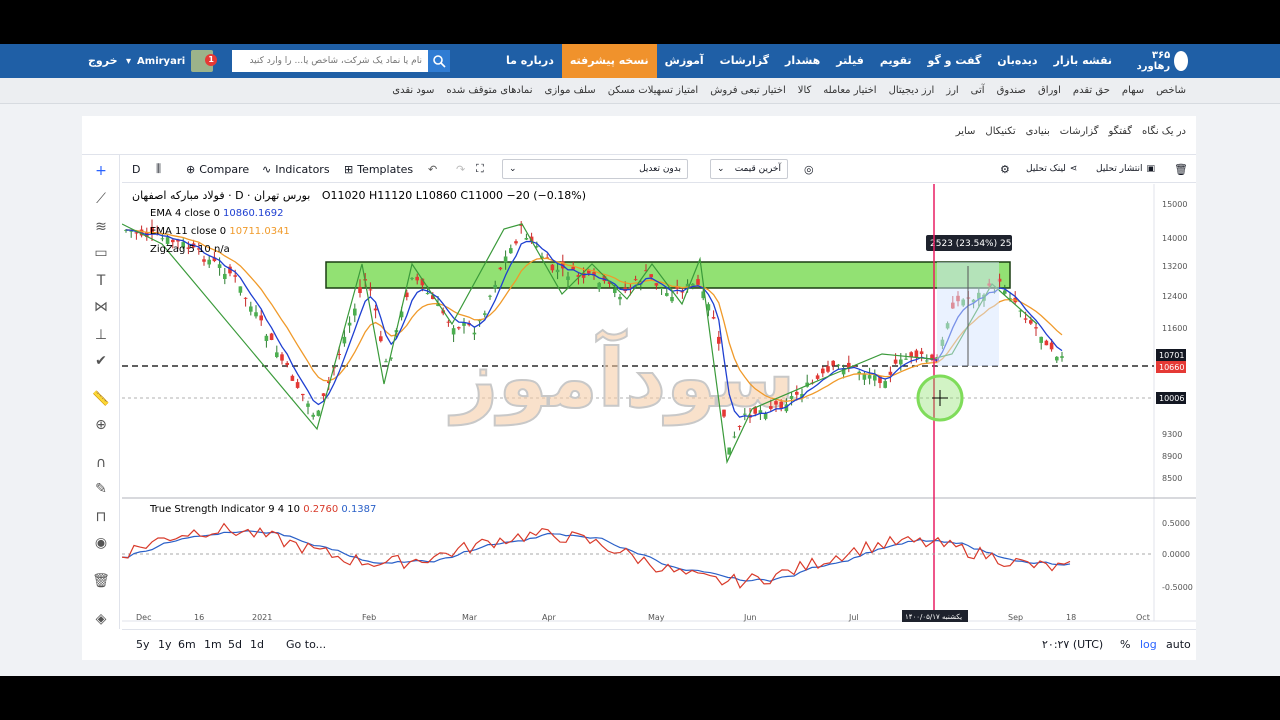  I want to click on undo-icon: ↶, so click(432, 169).